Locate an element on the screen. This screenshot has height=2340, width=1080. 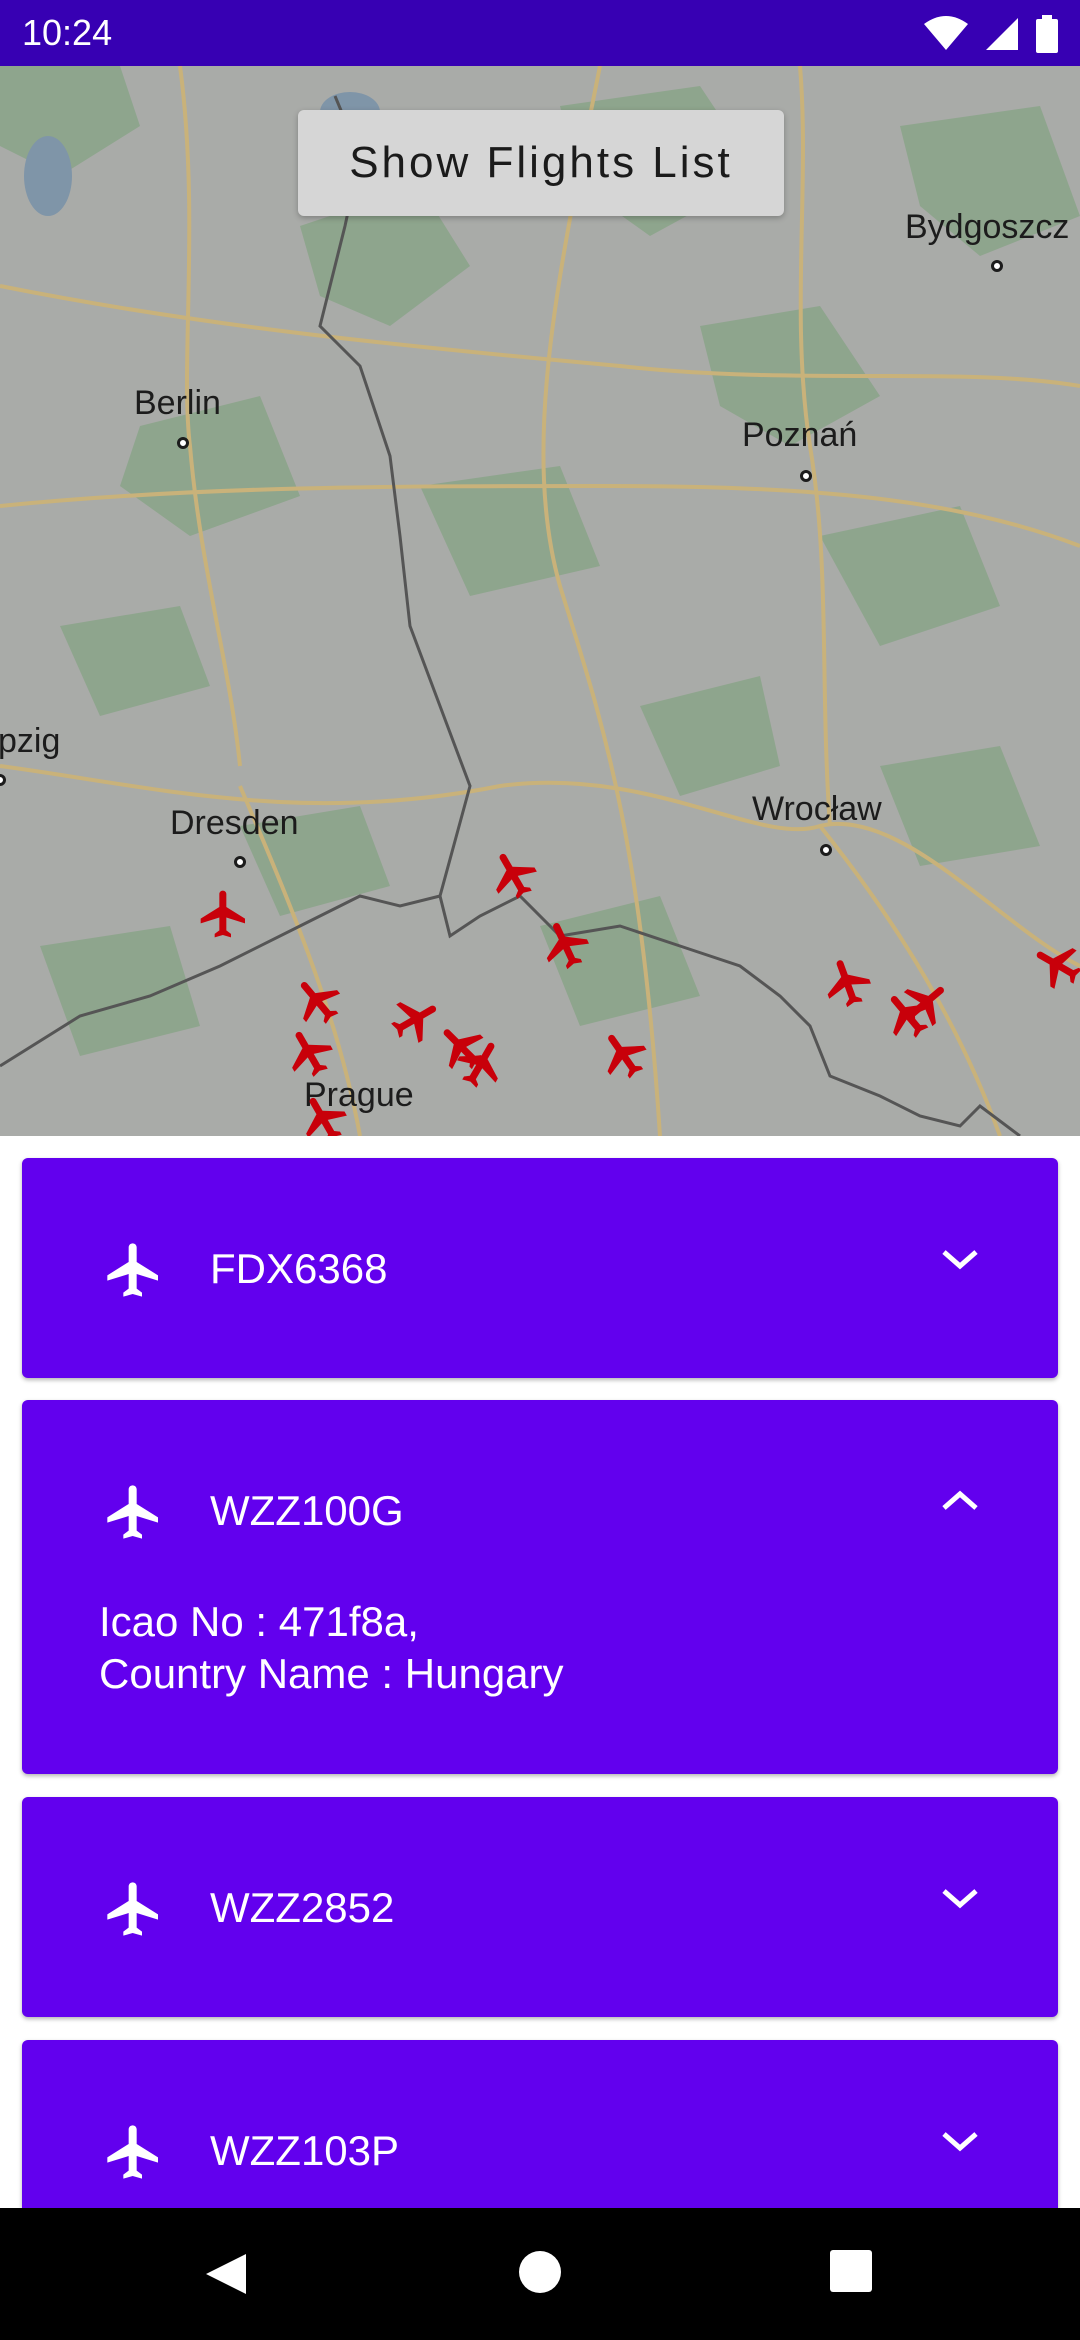
flight-code: WZZ103P is located at coordinates (305, 2150).